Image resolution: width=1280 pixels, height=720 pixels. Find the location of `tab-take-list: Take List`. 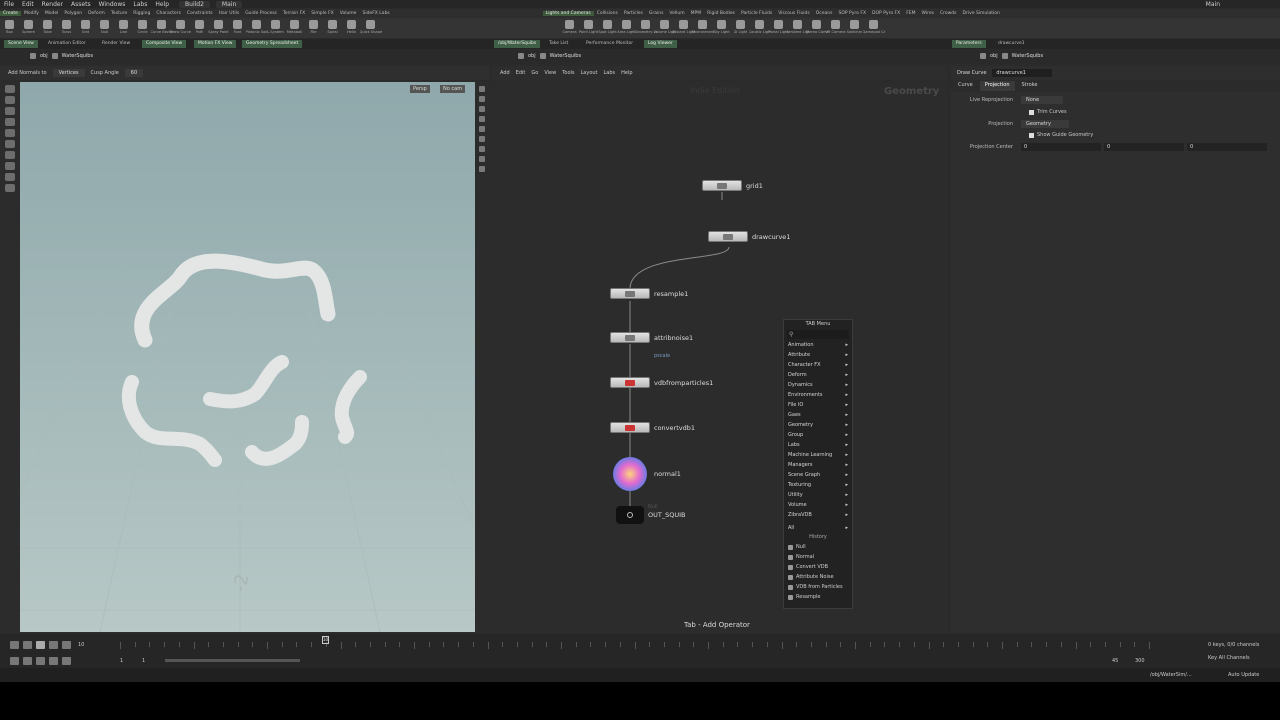

tab-take-list: Take List is located at coordinates (558, 44).